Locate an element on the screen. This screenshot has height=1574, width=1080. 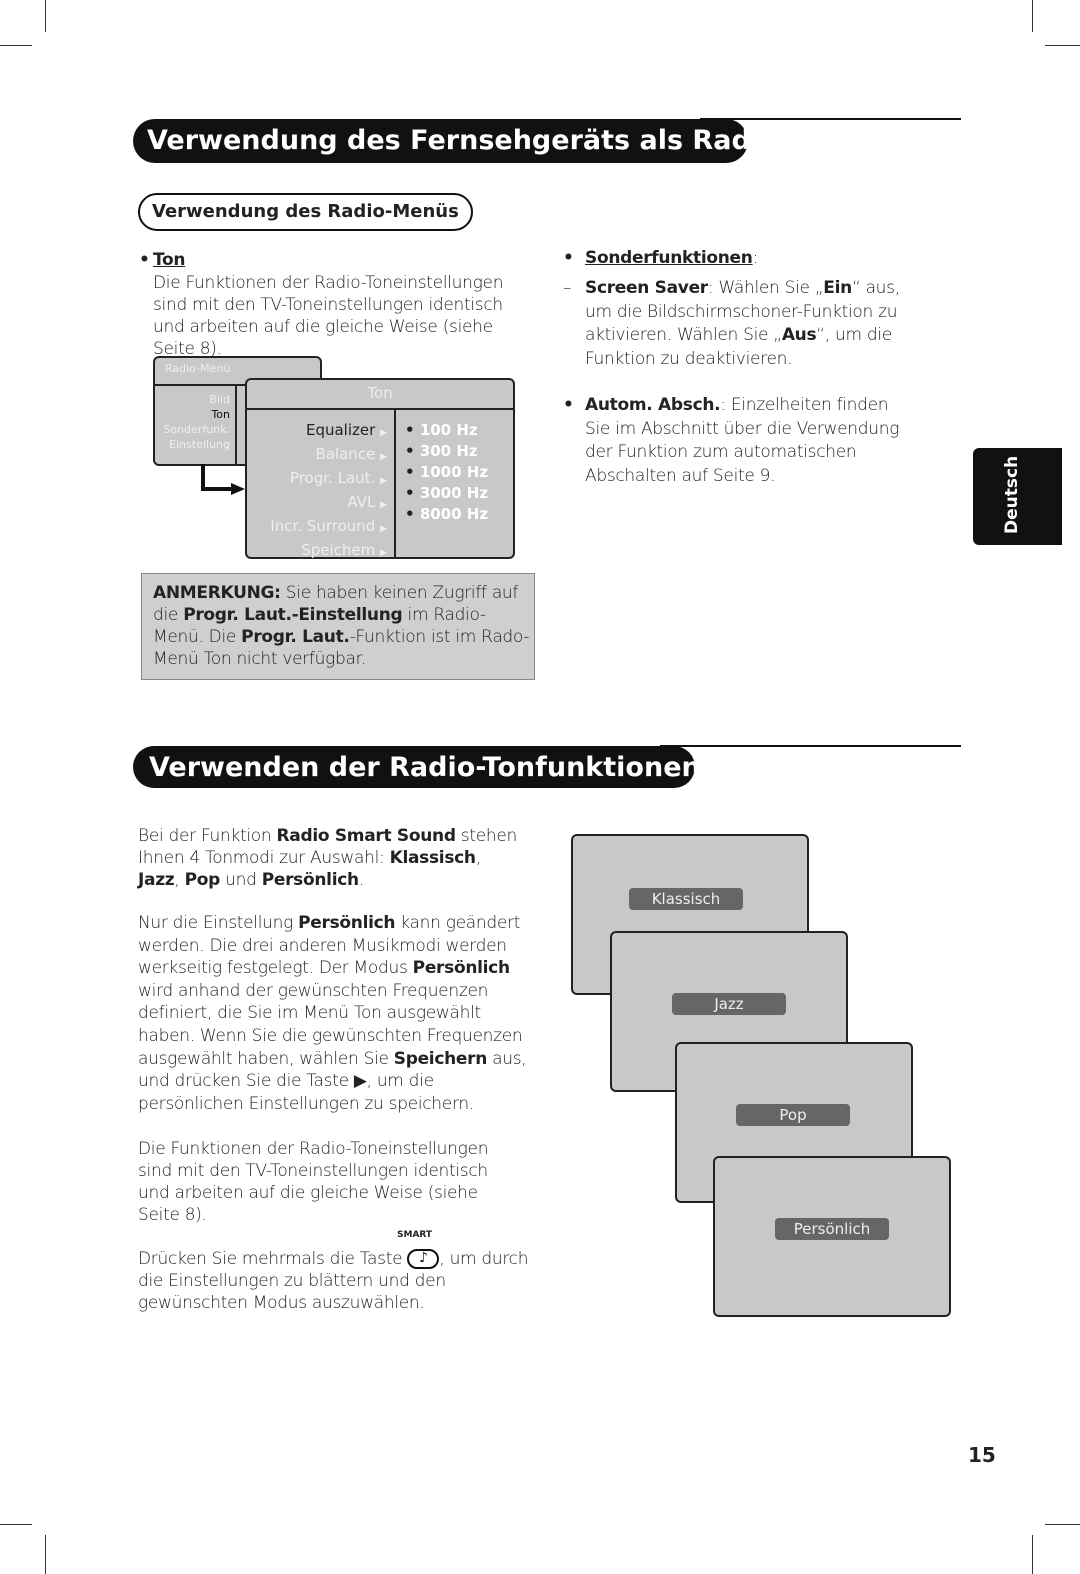
frequency-item: • 100 Hz is located at coordinates (446, 430).